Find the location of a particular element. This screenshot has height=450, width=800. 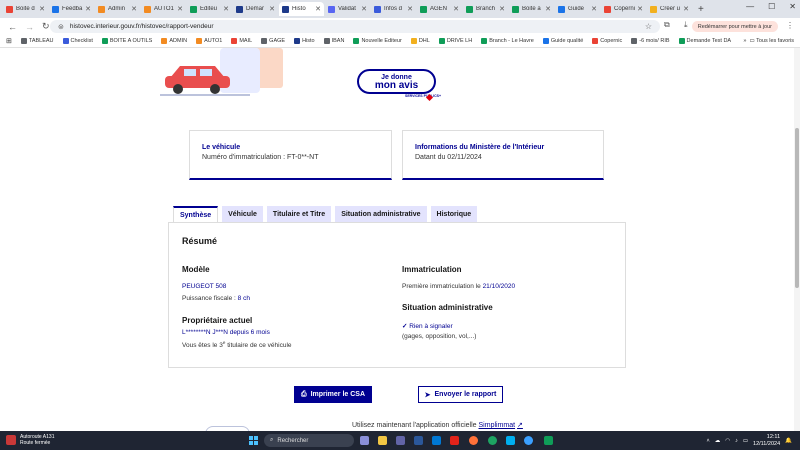

bookmark-item: BOITE A OUTILS is located at coordinates (126, 41).